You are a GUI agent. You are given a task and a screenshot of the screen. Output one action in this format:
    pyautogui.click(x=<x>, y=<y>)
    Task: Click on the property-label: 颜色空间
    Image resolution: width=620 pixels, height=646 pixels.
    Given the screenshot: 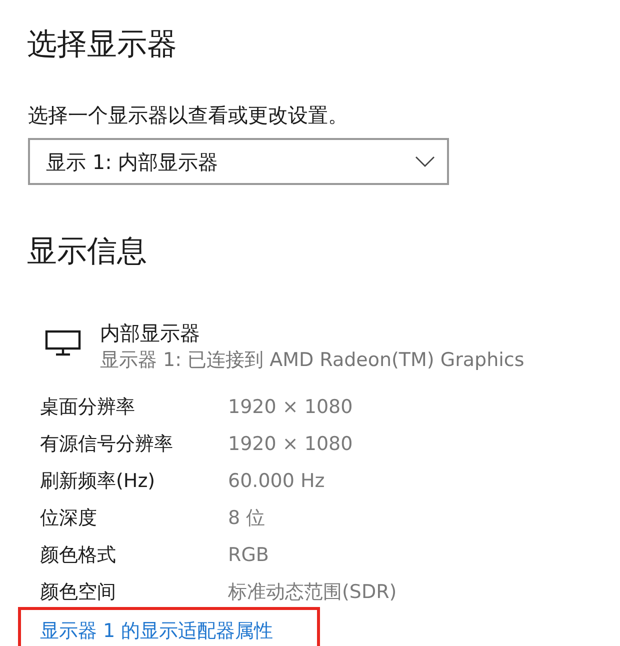 What is the action you would take?
    pyautogui.click(x=78, y=592)
    